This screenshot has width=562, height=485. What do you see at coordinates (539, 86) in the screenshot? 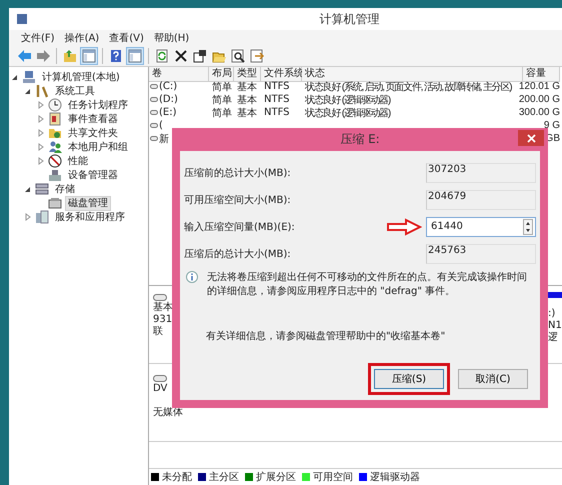
I see `table-cell: 120.01 G` at bounding box center [539, 86].